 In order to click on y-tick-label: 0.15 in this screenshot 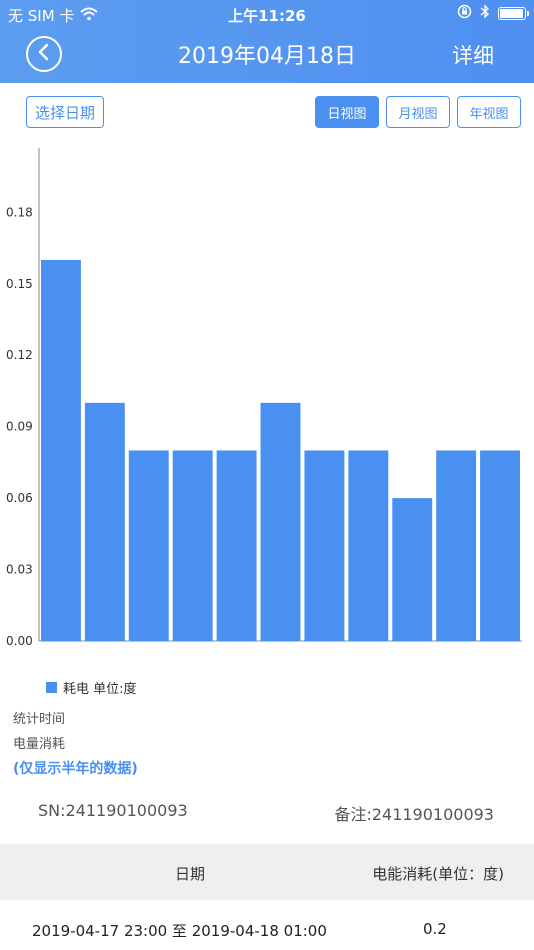, I will do `click(19, 284)`.